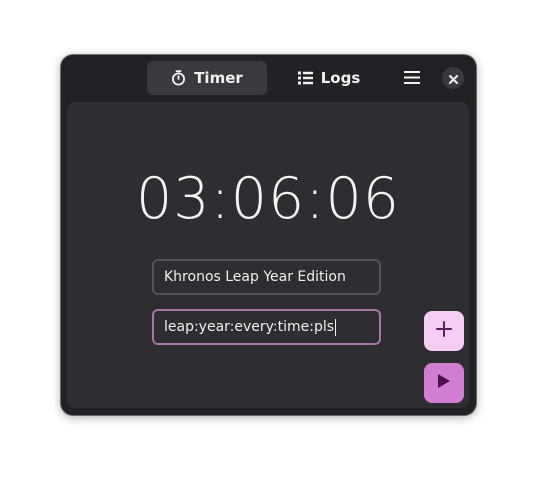 This screenshot has width=537, height=482. What do you see at coordinates (268, 199) in the screenshot?
I see `timer-display: 03:06:06` at bounding box center [268, 199].